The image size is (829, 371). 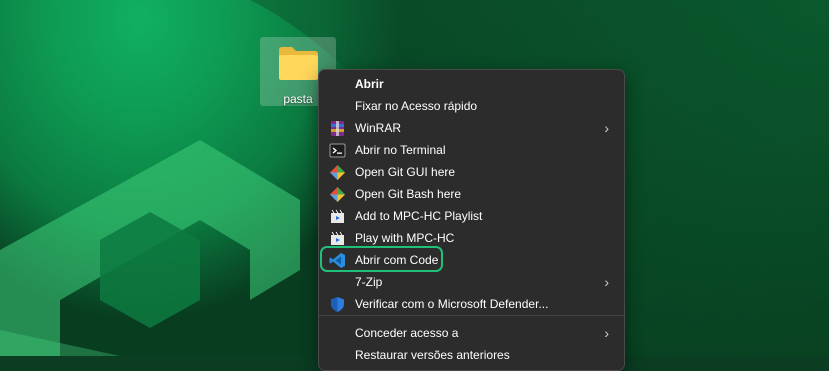 I want to click on winrar-icon, so click(x=337, y=128).